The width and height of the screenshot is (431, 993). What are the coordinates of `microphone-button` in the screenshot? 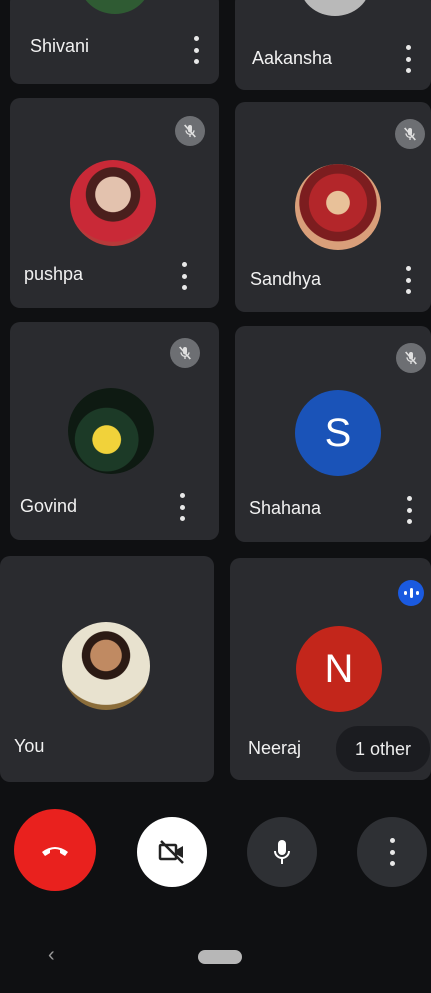 It's located at (282, 852).